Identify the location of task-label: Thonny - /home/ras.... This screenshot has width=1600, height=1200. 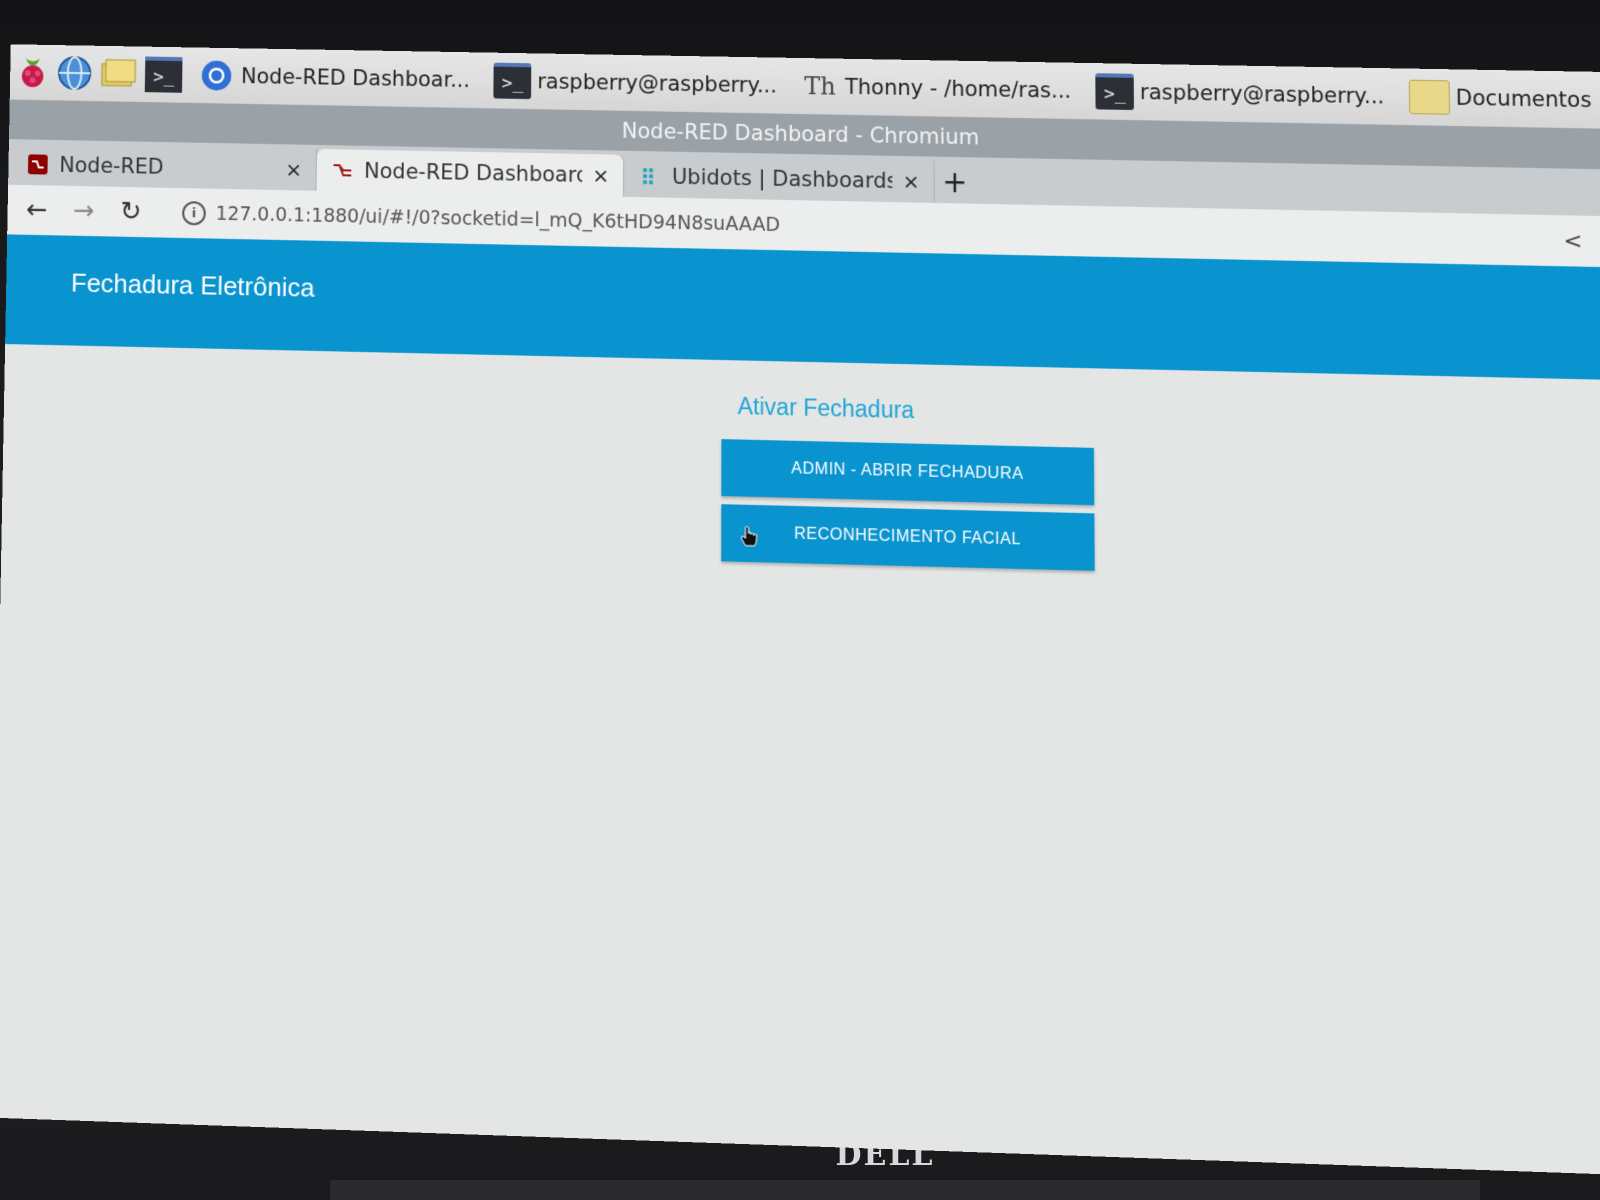
(958, 88).